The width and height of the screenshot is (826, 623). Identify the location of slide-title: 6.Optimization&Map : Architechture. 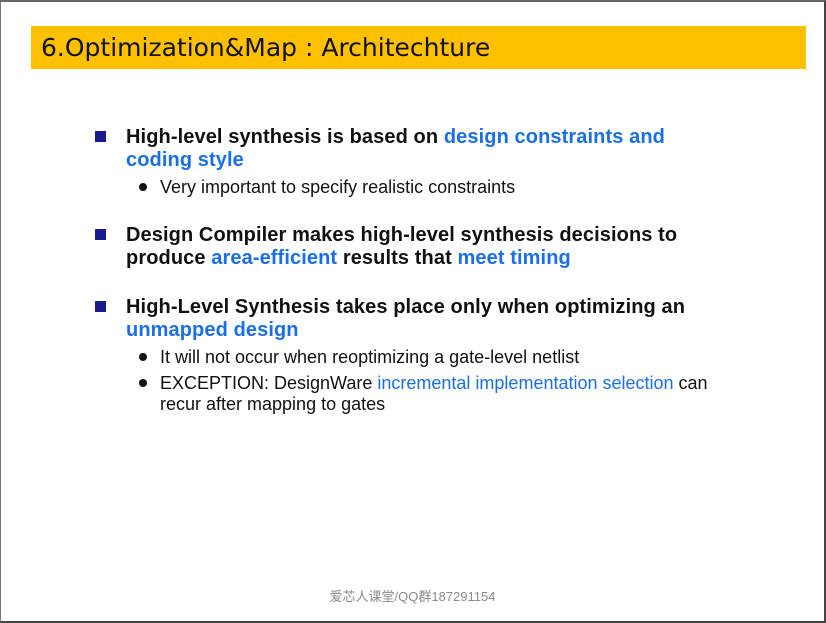
(266, 47).